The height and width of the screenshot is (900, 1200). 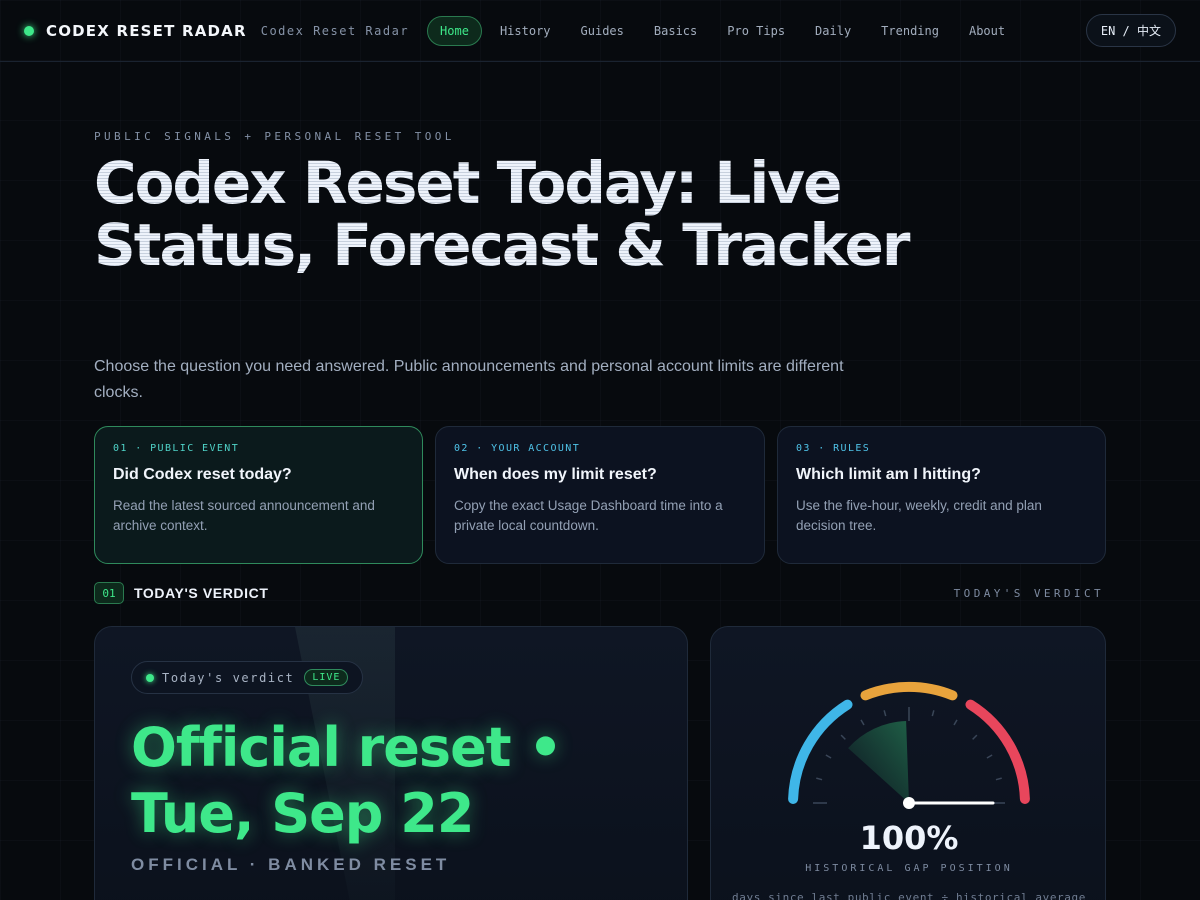 I want to click on brand: CODEX RESET RADAR Codex Reset Radar, so click(x=216, y=31).